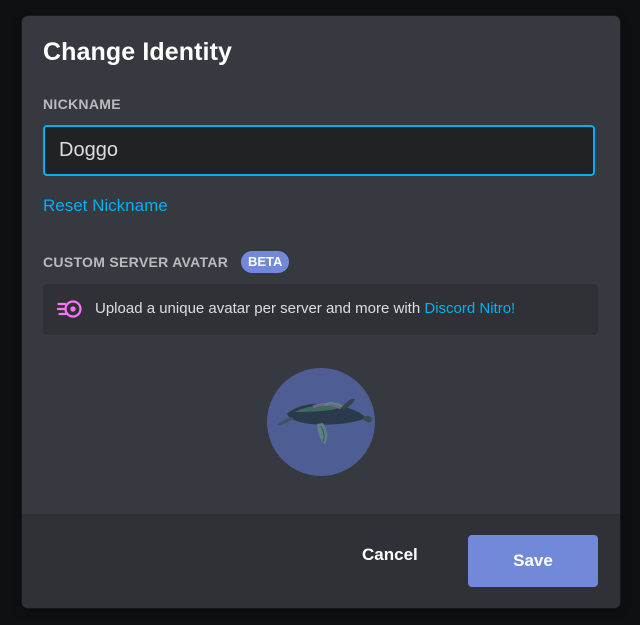 This screenshot has width=640, height=625. I want to click on discord-nitro-link: Discord Nitro!, so click(469, 308).